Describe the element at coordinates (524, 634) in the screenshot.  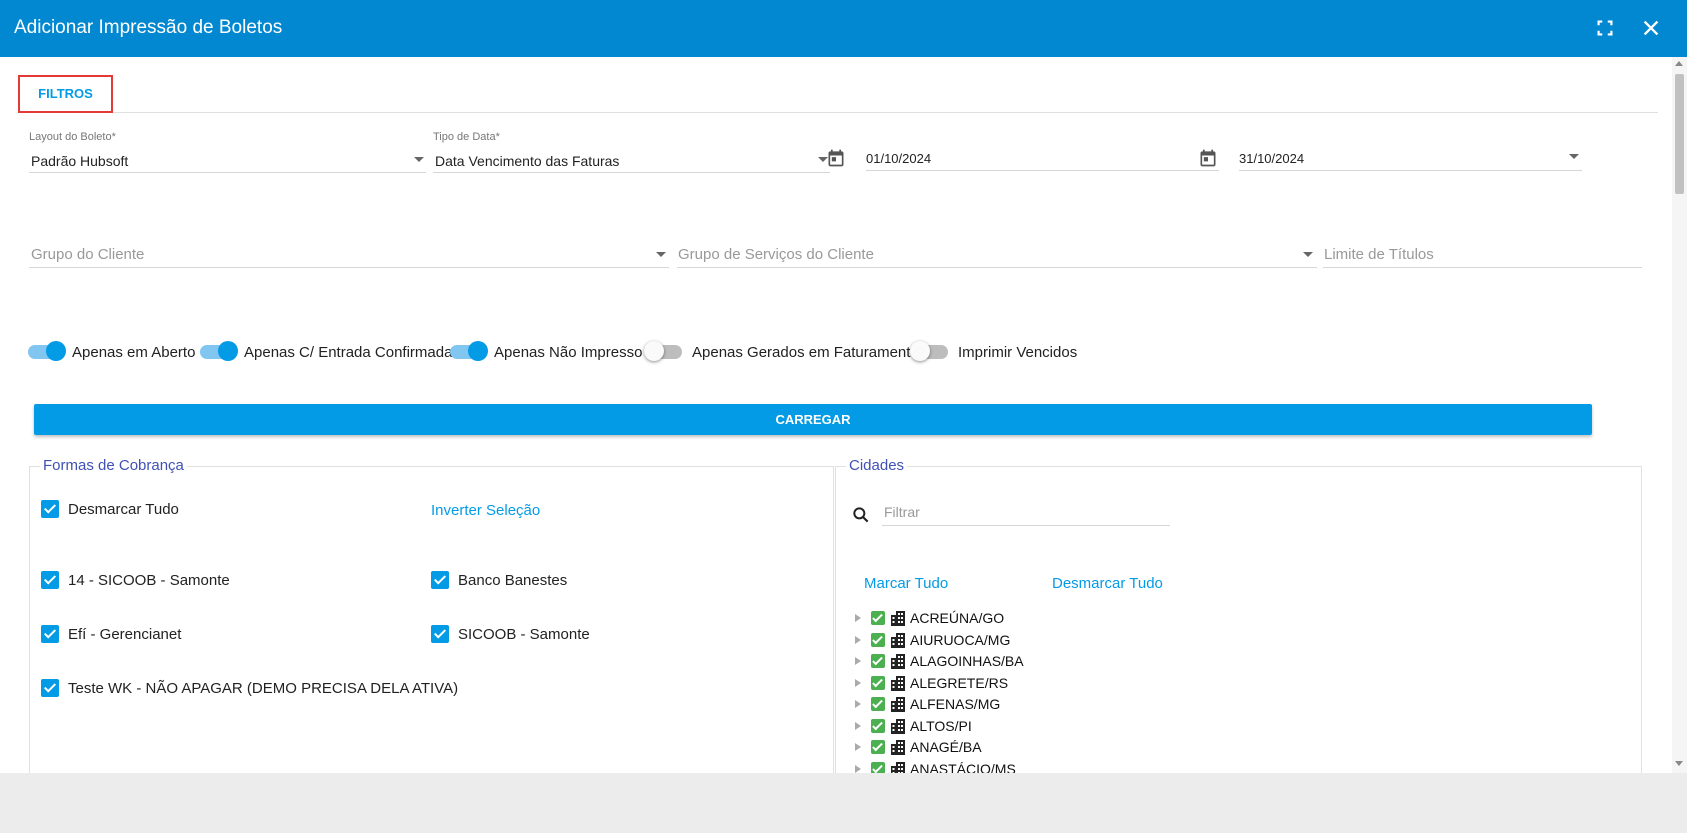
I see `checkbox-label: SICOOB - Samonte` at that location.